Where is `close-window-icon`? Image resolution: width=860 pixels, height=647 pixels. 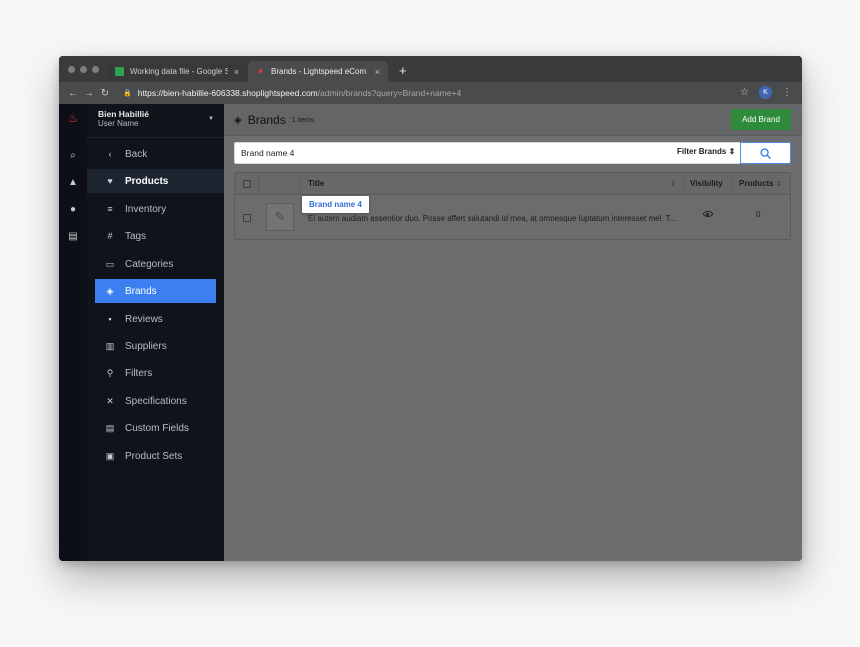 close-window-icon is located at coordinates (71, 69).